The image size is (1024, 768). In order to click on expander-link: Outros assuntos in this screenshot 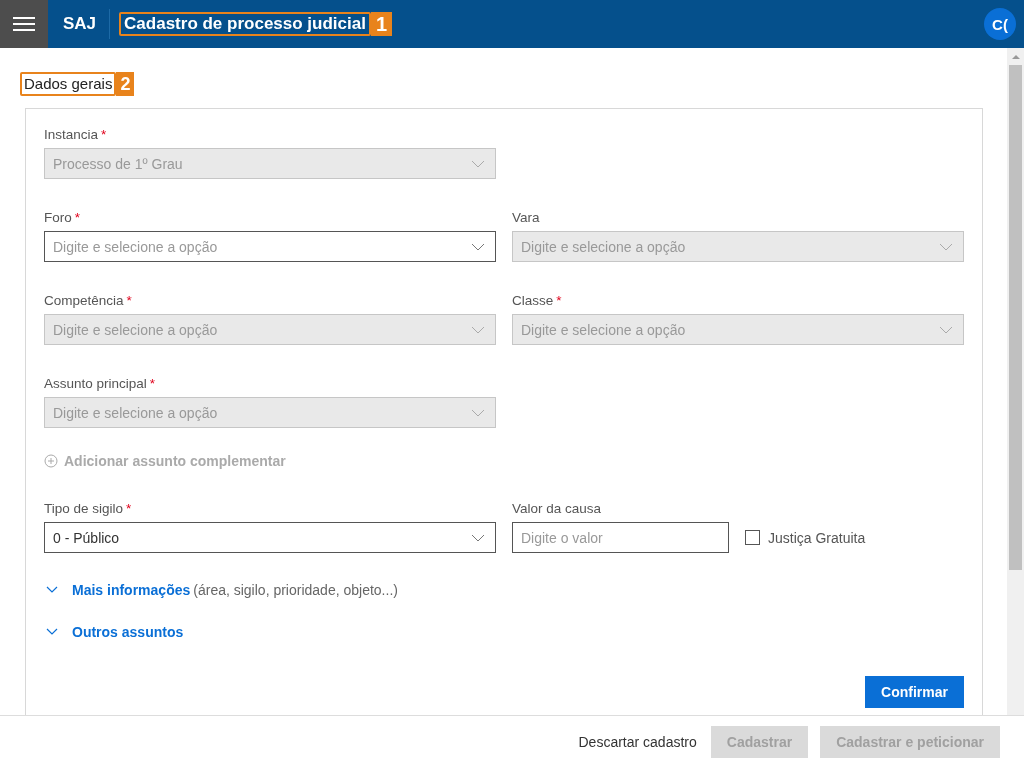, I will do `click(128, 632)`.